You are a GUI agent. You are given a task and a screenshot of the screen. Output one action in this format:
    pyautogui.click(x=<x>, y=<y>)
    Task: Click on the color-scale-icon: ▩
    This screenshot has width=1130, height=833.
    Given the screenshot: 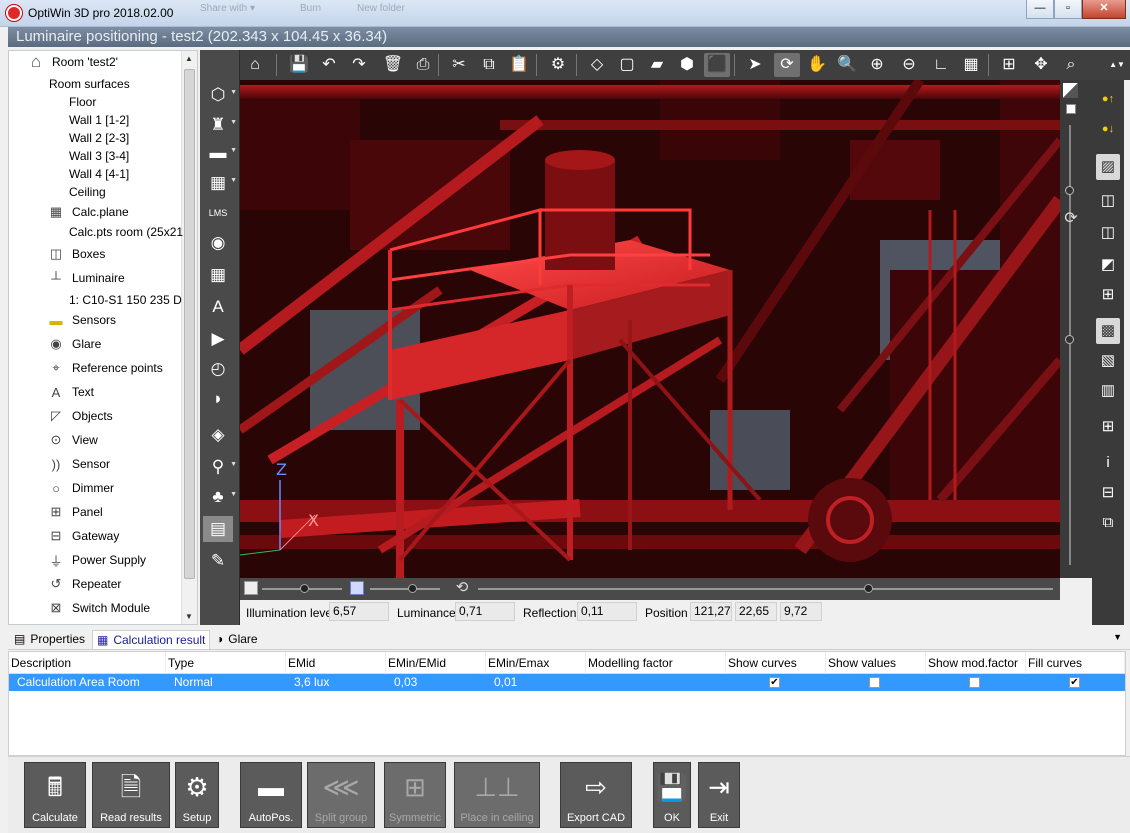 What is the action you would take?
    pyautogui.click(x=1108, y=331)
    